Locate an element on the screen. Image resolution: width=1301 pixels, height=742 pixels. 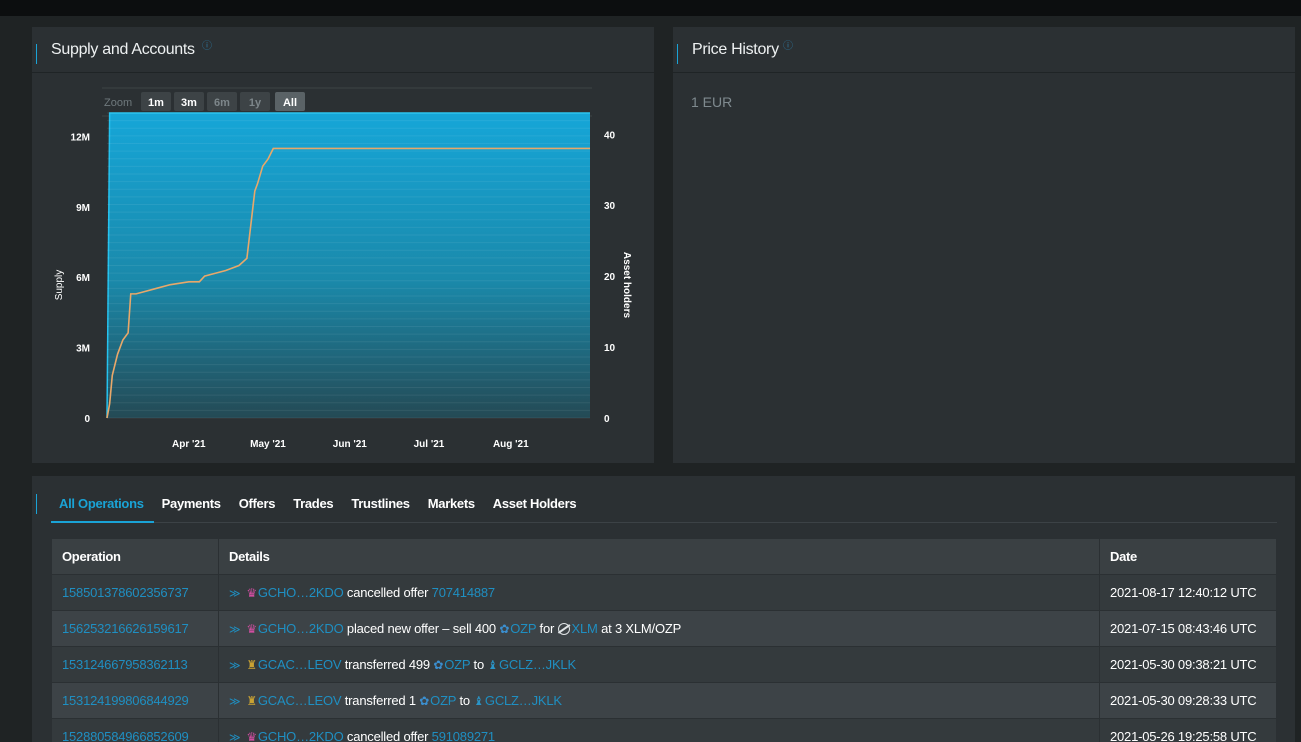
y-right-tick-label: 40 is located at coordinates (610, 135).